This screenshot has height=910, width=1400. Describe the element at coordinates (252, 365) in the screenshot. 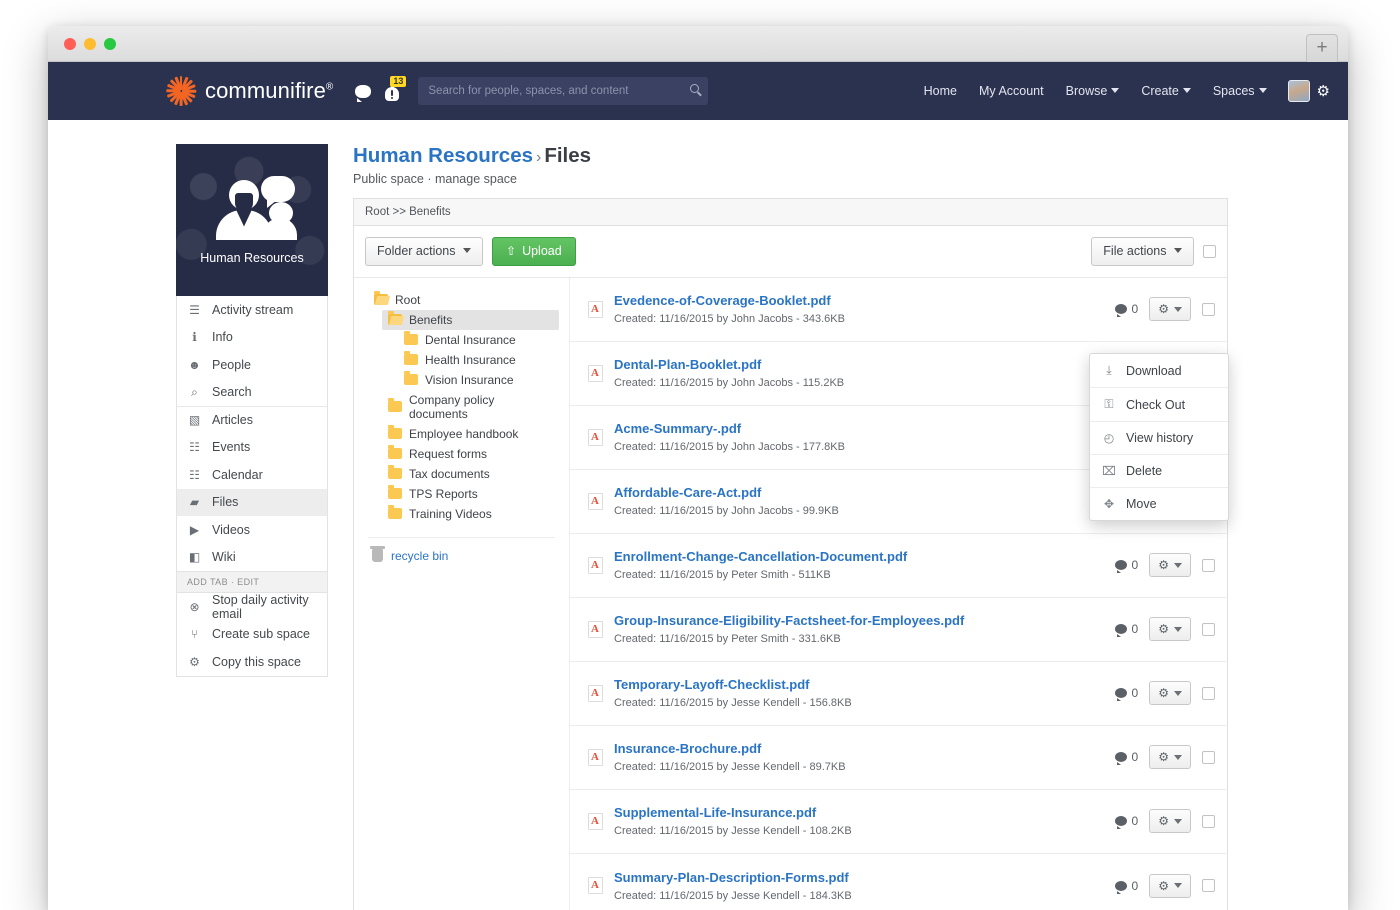

I see `sidebar-item-people: ☻ People` at that location.